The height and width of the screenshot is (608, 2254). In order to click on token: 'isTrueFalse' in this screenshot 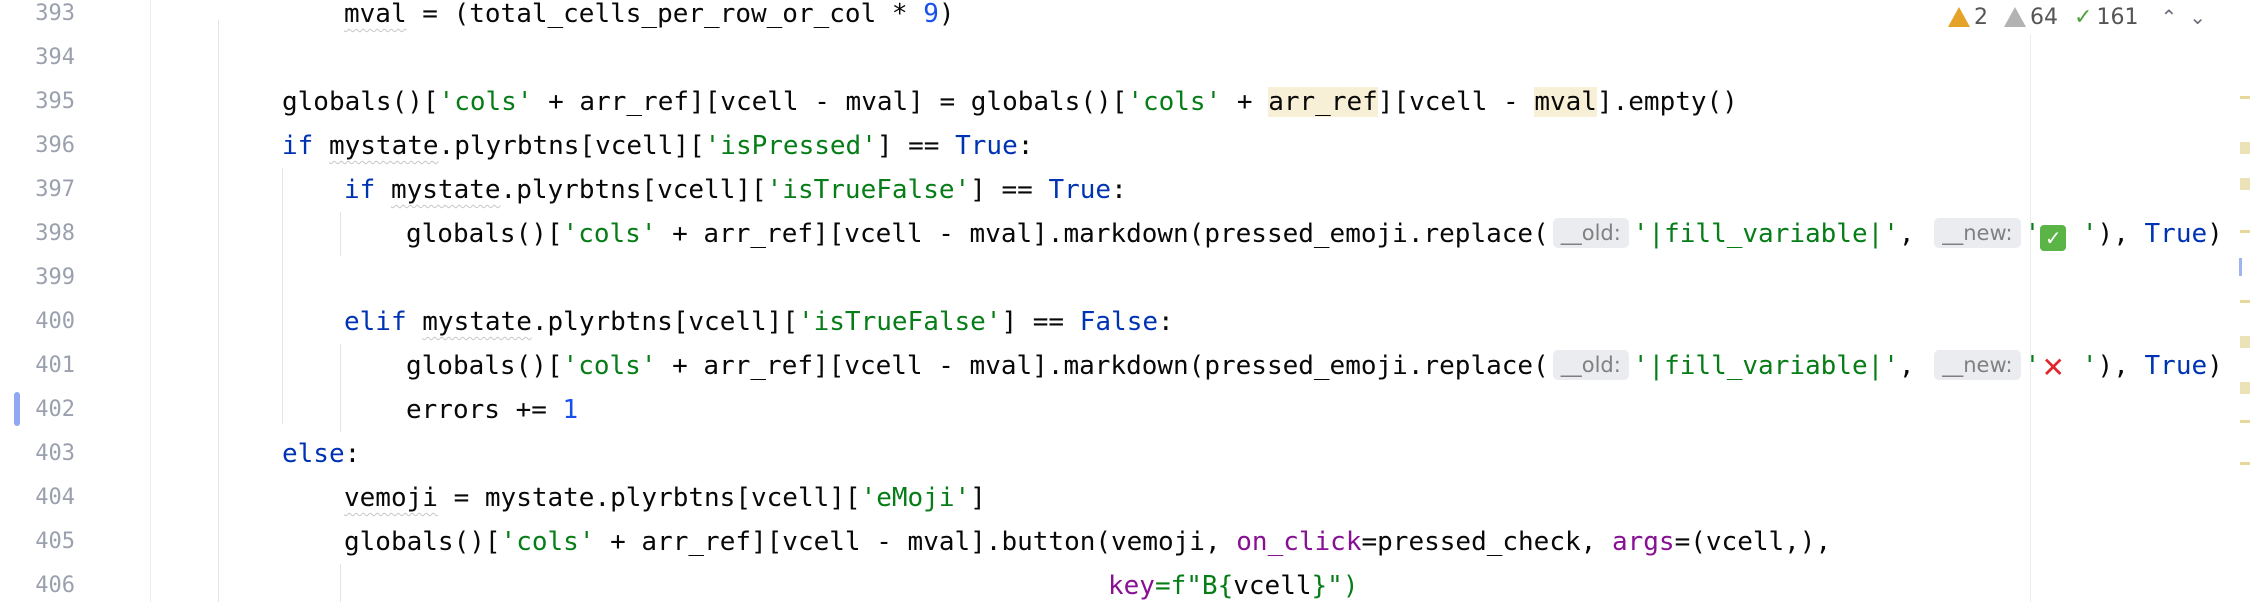, I will do `click(868, 190)`.